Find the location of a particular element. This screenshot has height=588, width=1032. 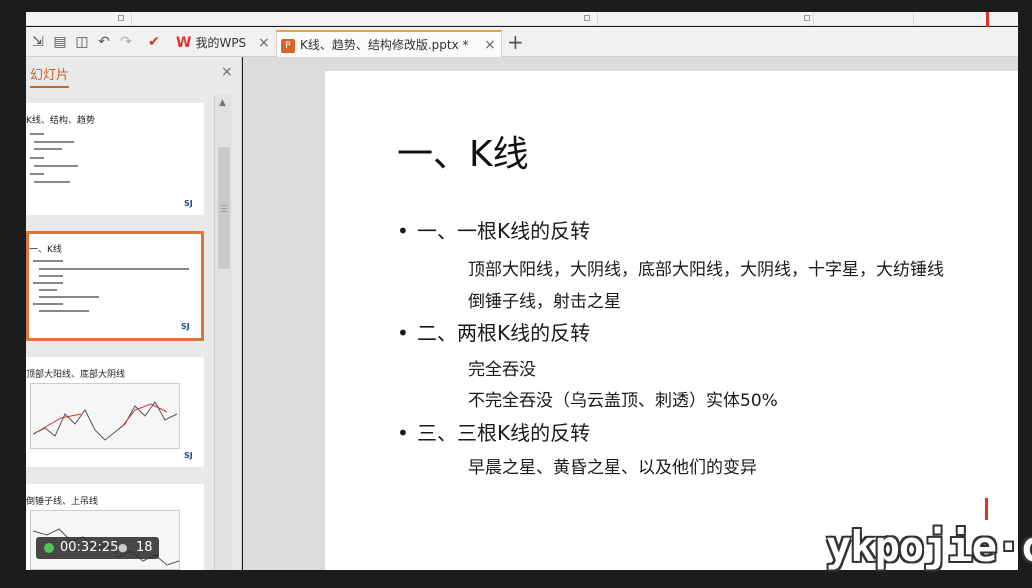

sub-item: 完全吞没 is located at coordinates (502, 367).